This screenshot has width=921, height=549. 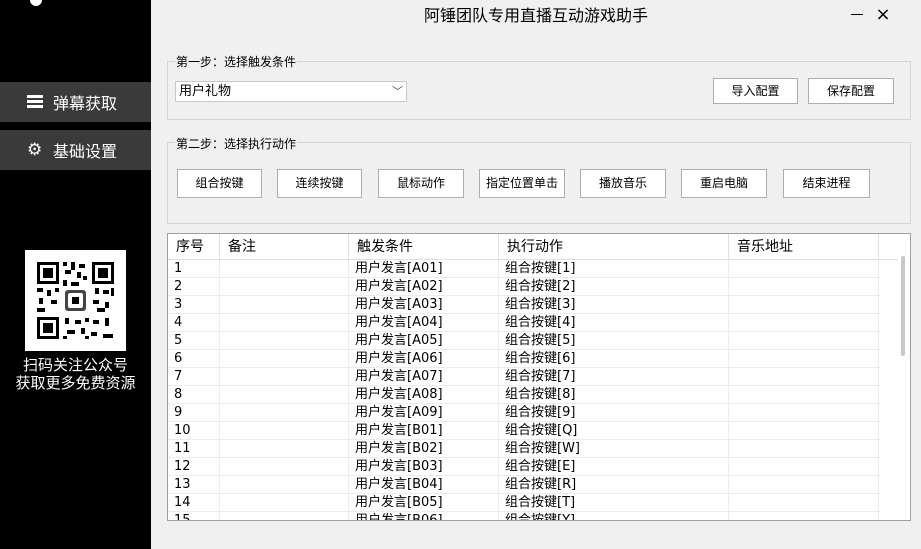 What do you see at coordinates (219, 183) in the screenshot?
I see `combo-key-button: 组合按键` at bounding box center [219, 183].